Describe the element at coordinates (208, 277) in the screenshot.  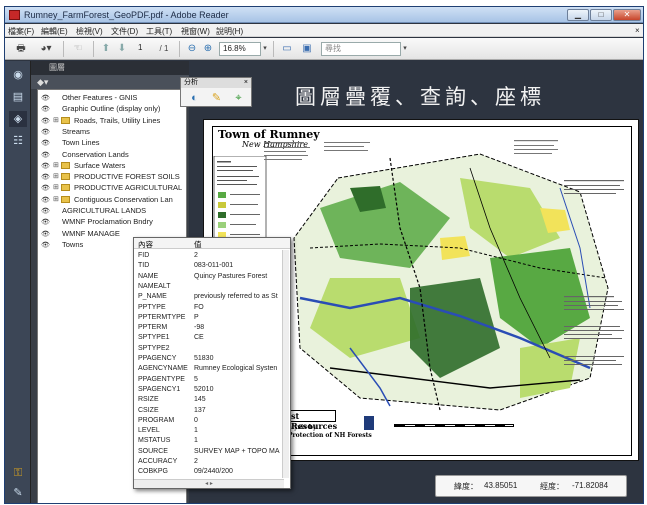
I see `property-row: NAME Quincy Pastures Forest` at that location.